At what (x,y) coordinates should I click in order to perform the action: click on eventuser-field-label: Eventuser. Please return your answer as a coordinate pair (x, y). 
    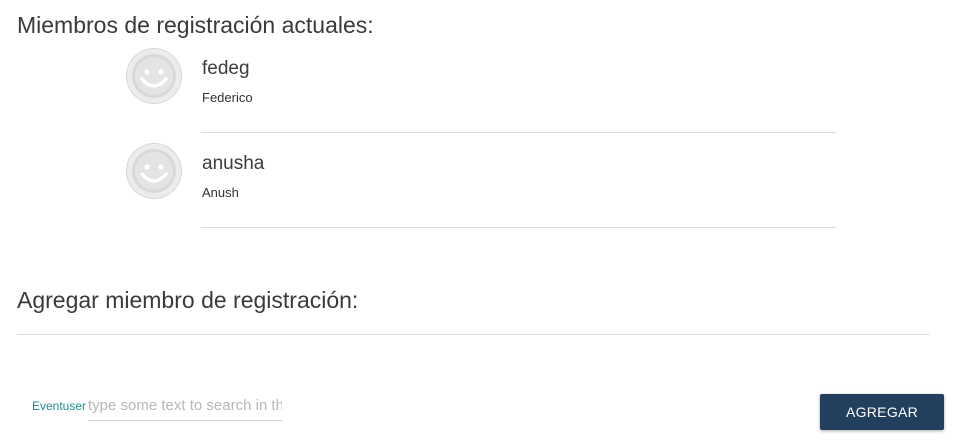
    Looking at the image, I should click on (59, 406).